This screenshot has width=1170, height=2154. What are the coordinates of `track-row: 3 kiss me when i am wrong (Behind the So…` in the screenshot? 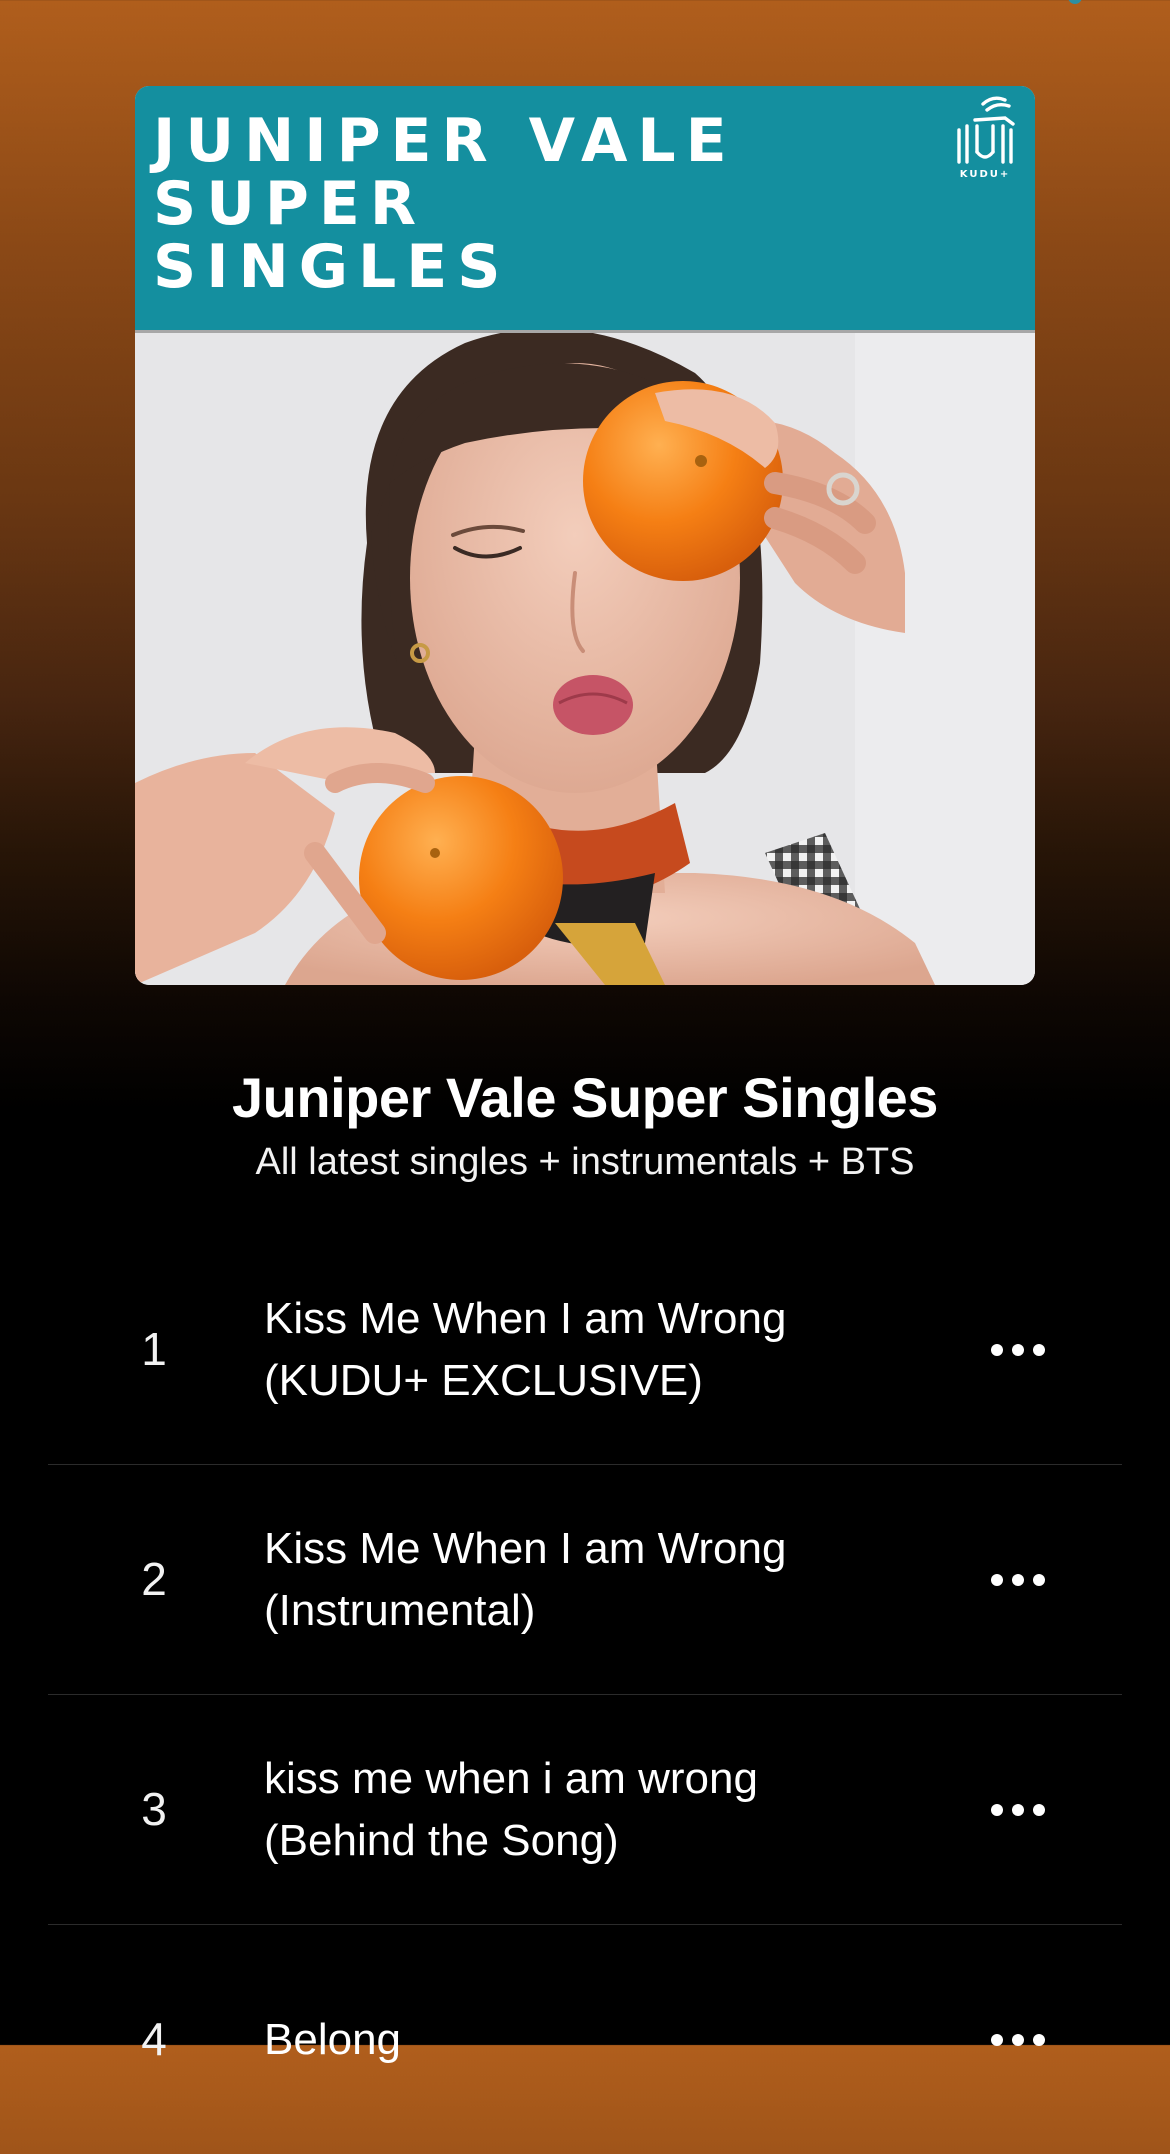 It's located at (585, 1810).